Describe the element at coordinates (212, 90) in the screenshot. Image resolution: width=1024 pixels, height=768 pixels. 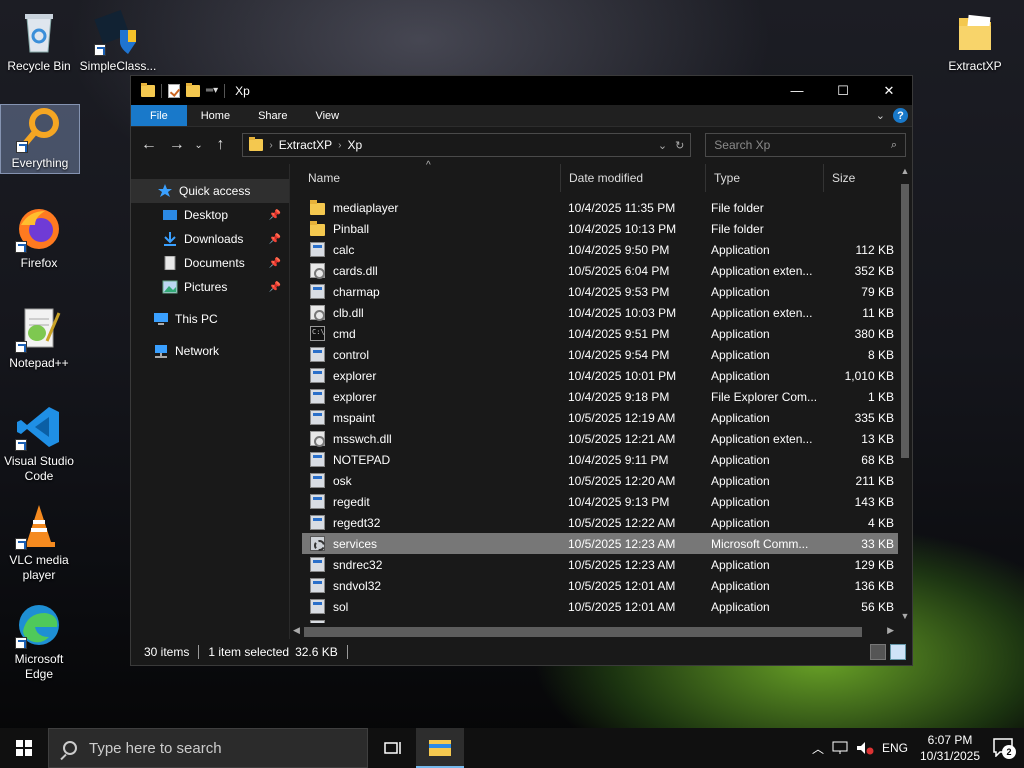
I see `customize-quick-access-icon: ═▾` at that location.